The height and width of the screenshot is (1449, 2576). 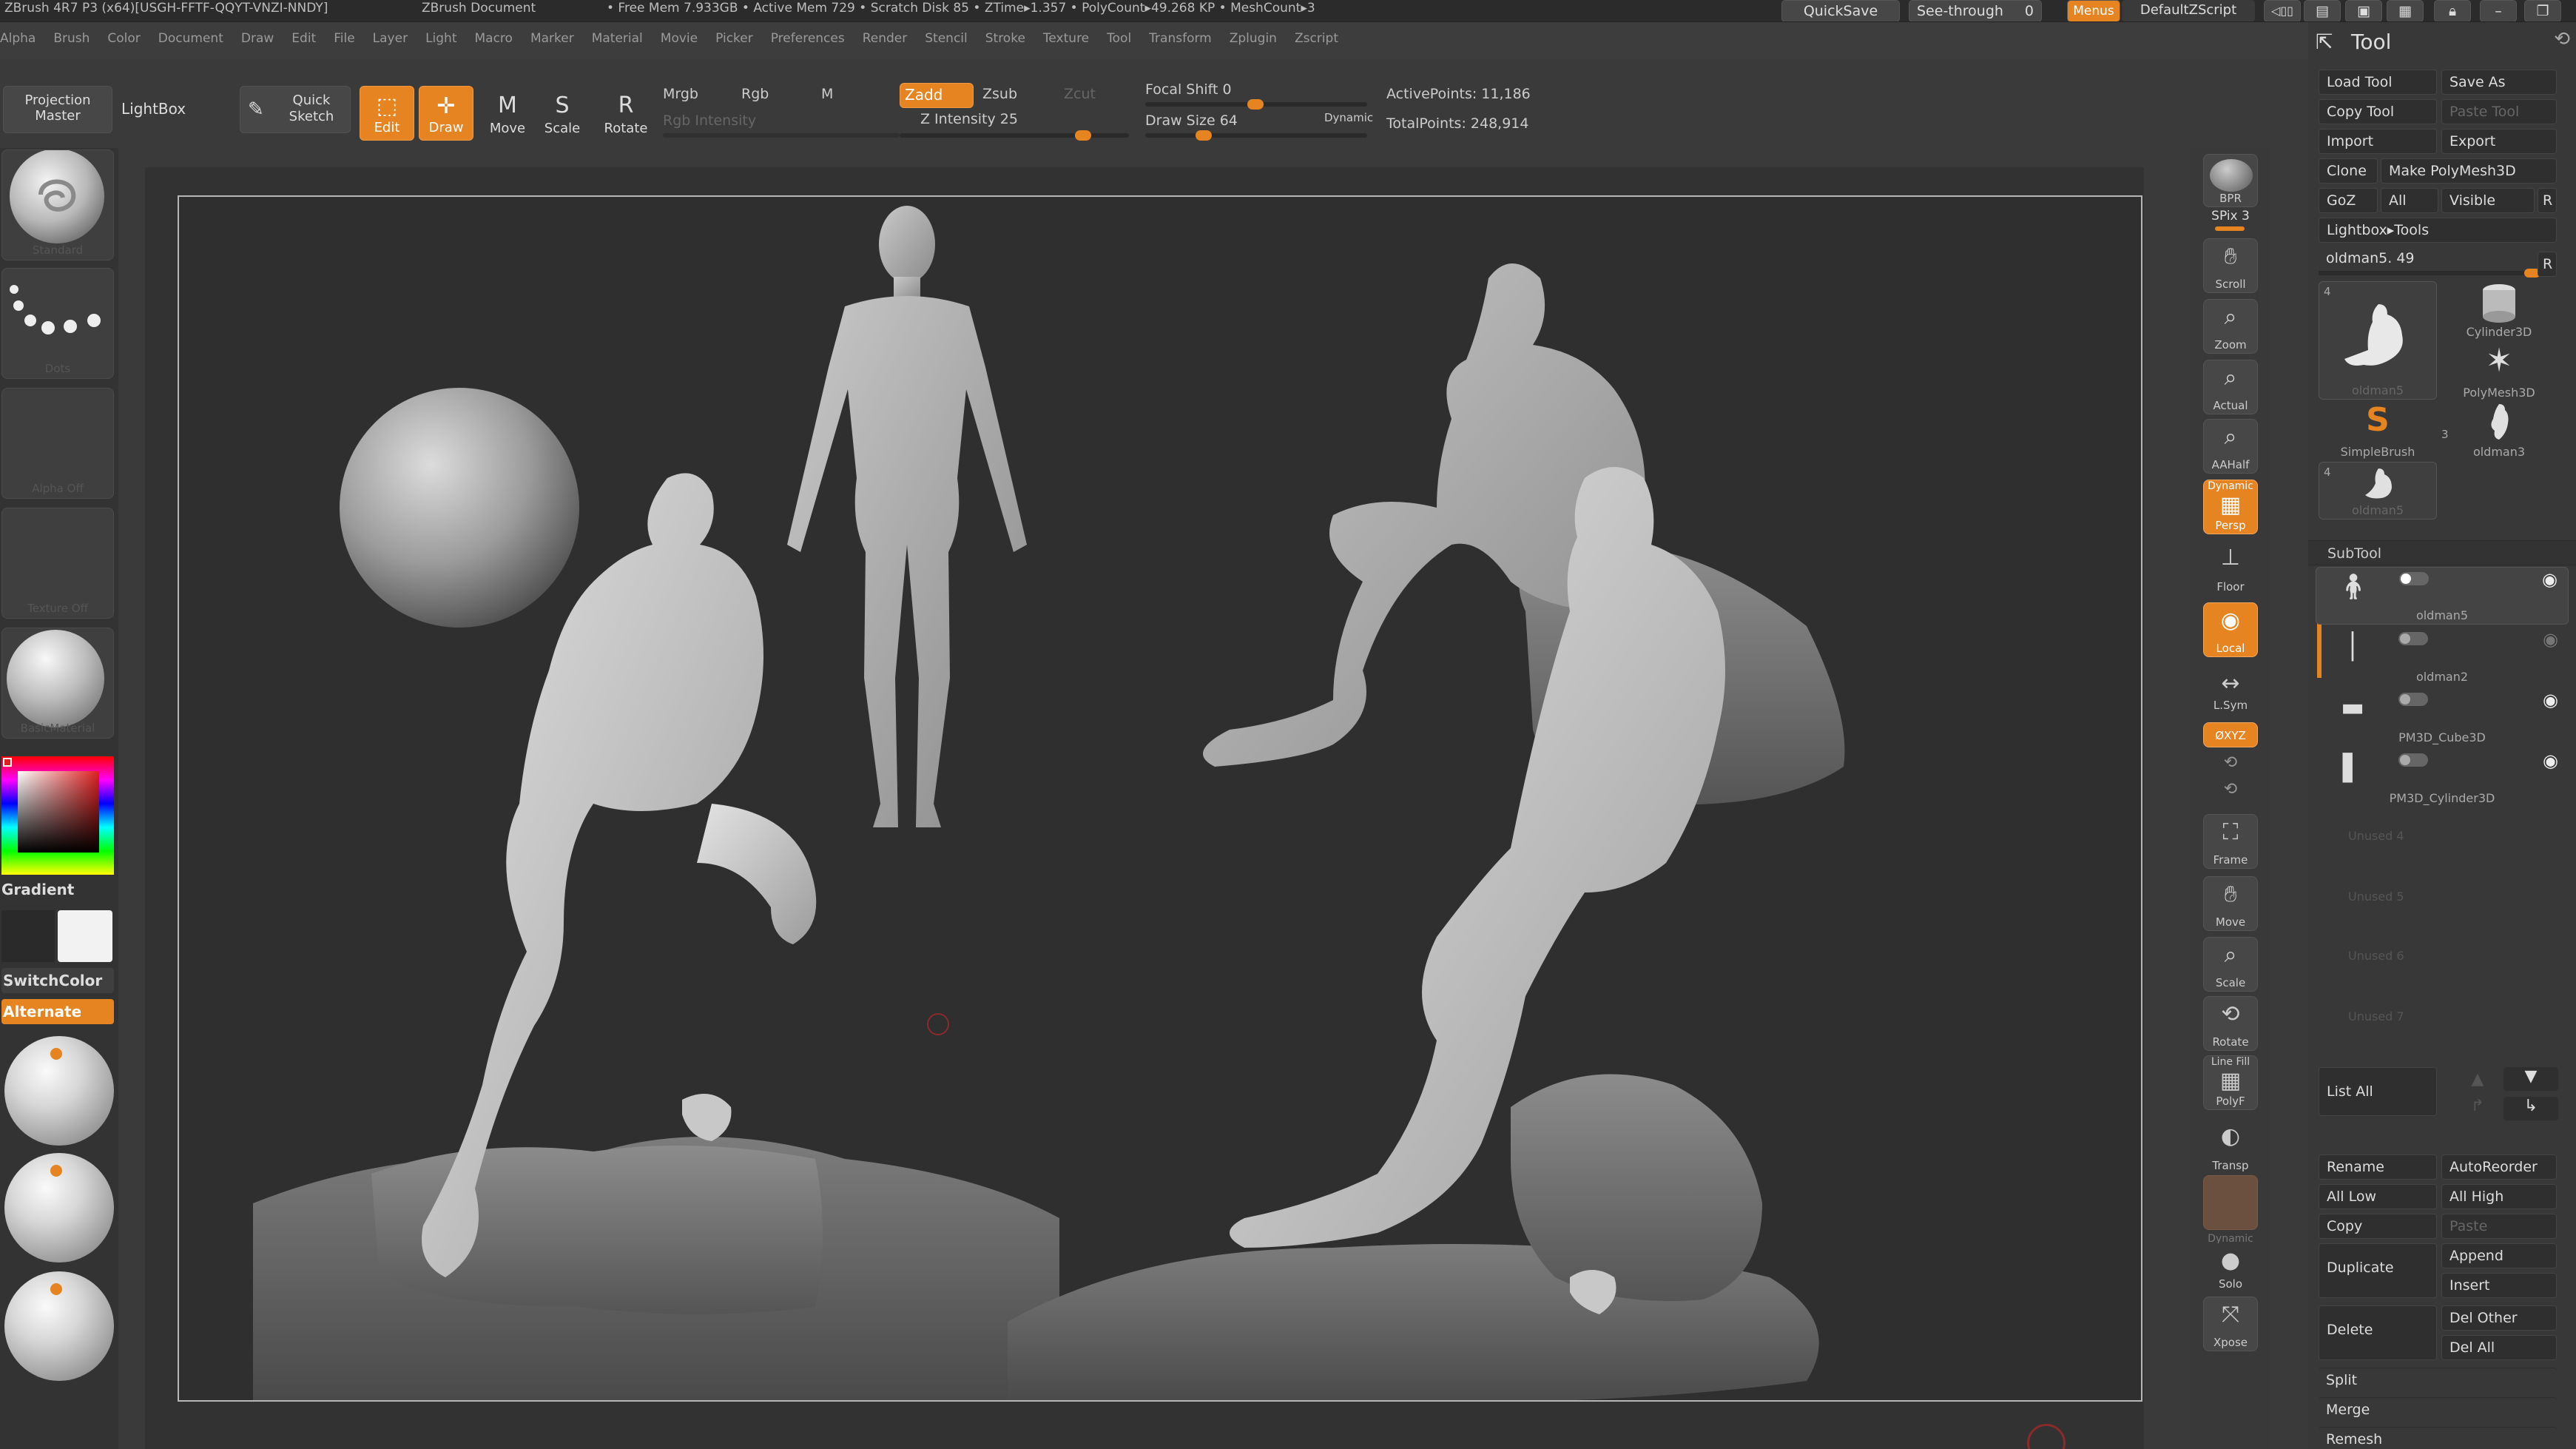 I want to click on actual-button: ⌕ Actual, so click(x=2230, y=387).